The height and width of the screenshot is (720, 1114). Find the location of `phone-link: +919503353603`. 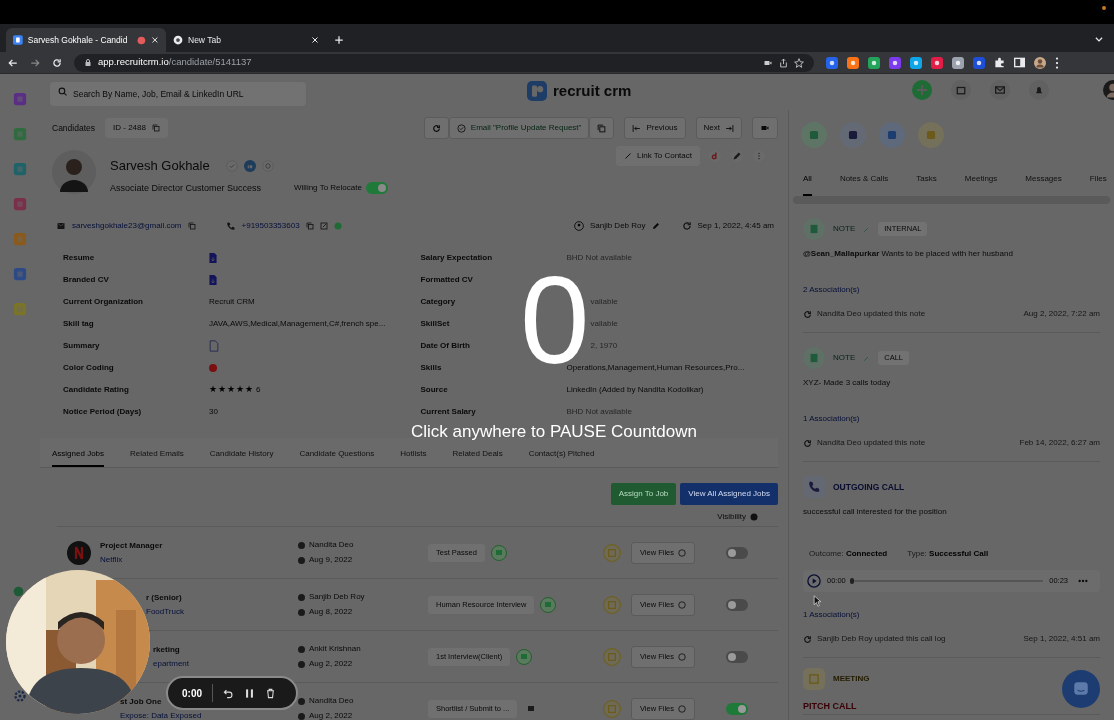

phone-link: +919503353603 is located at coordinates (270, 226).